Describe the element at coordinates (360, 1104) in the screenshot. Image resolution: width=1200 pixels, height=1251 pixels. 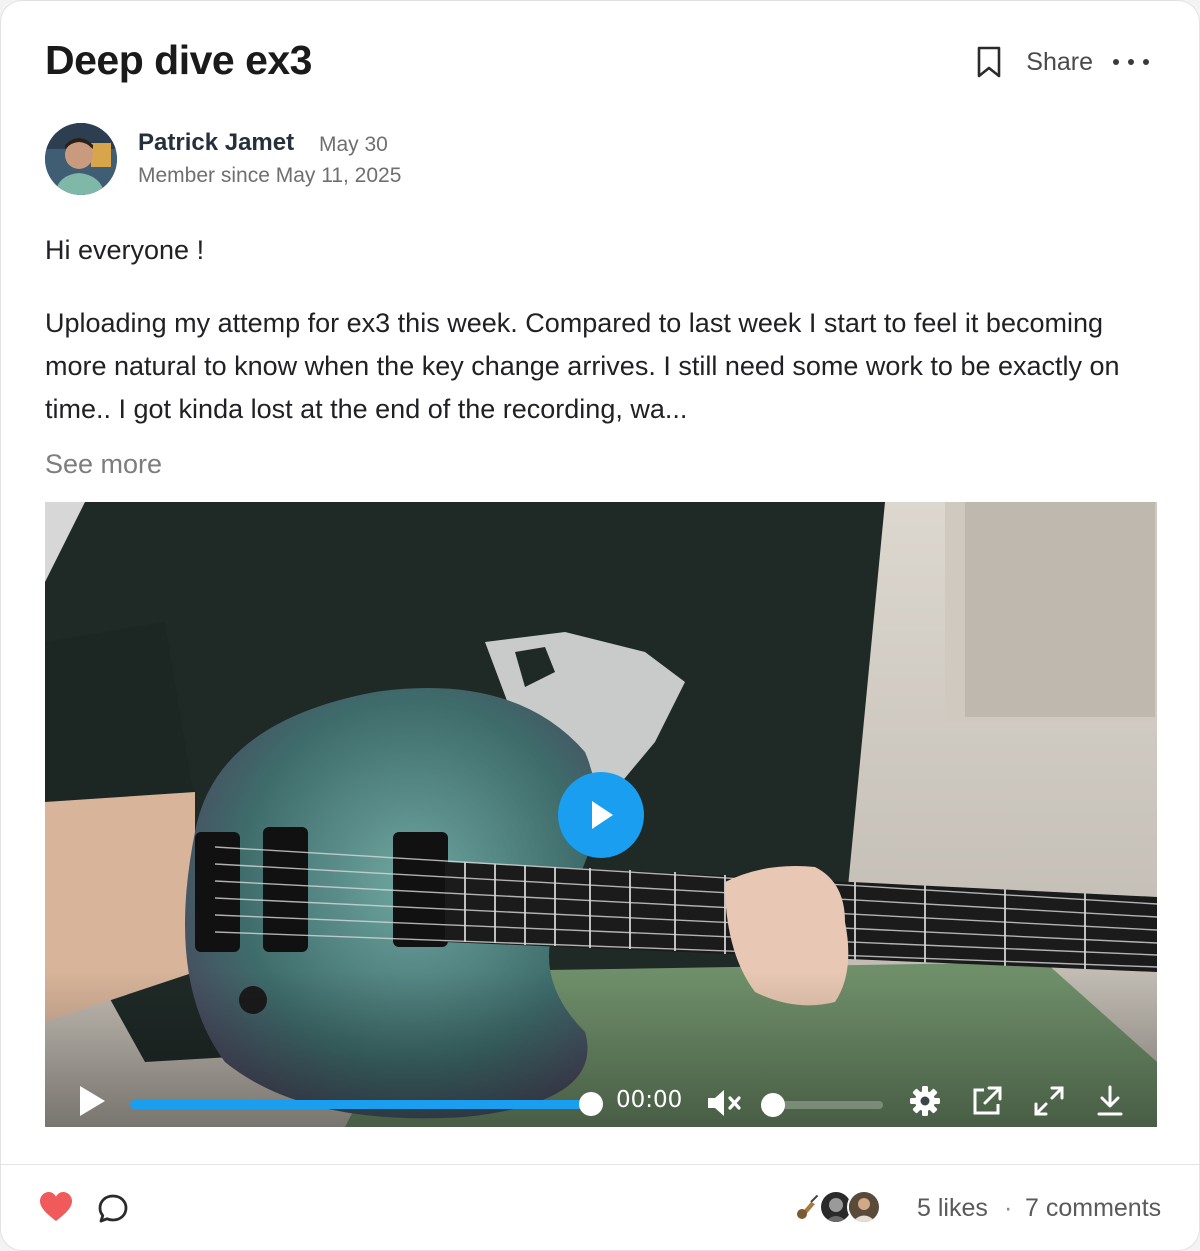
I see `seek-bar` at that location.